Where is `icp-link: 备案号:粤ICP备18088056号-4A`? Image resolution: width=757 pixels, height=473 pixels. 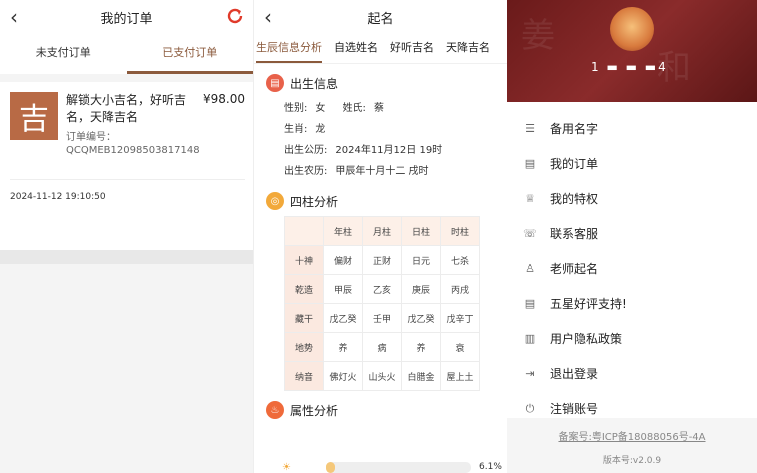
icp-link: 备案号:粤ICP备18088056号-4A is located at coordinates (632, 435).